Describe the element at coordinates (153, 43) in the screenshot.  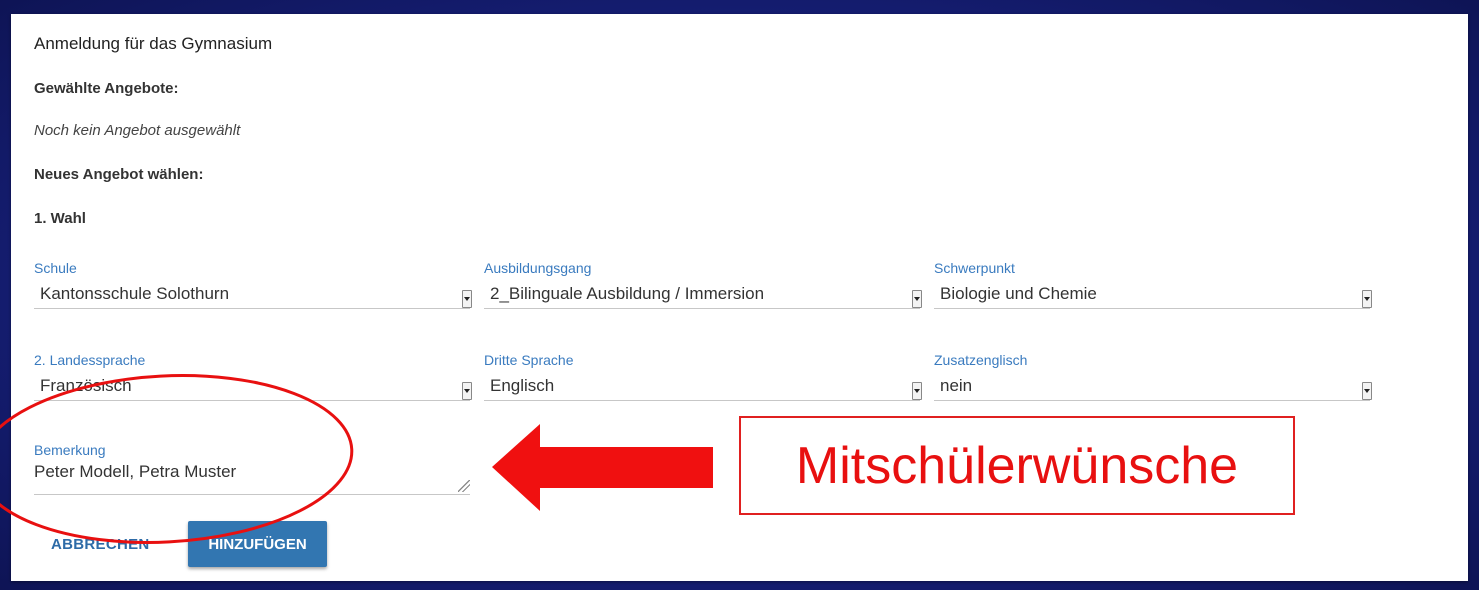
I see `form-title: Anmeldung für das Gymnasium` at that location.